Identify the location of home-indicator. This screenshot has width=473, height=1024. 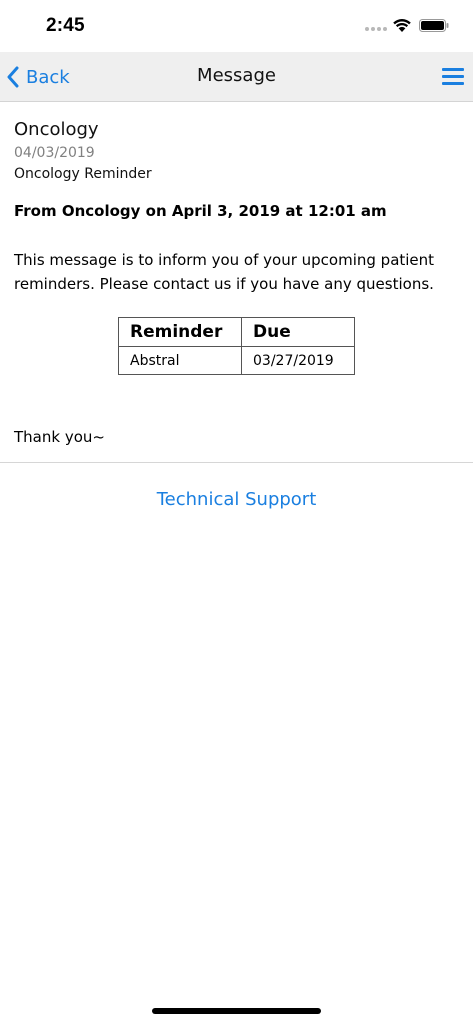
(236, 1011).